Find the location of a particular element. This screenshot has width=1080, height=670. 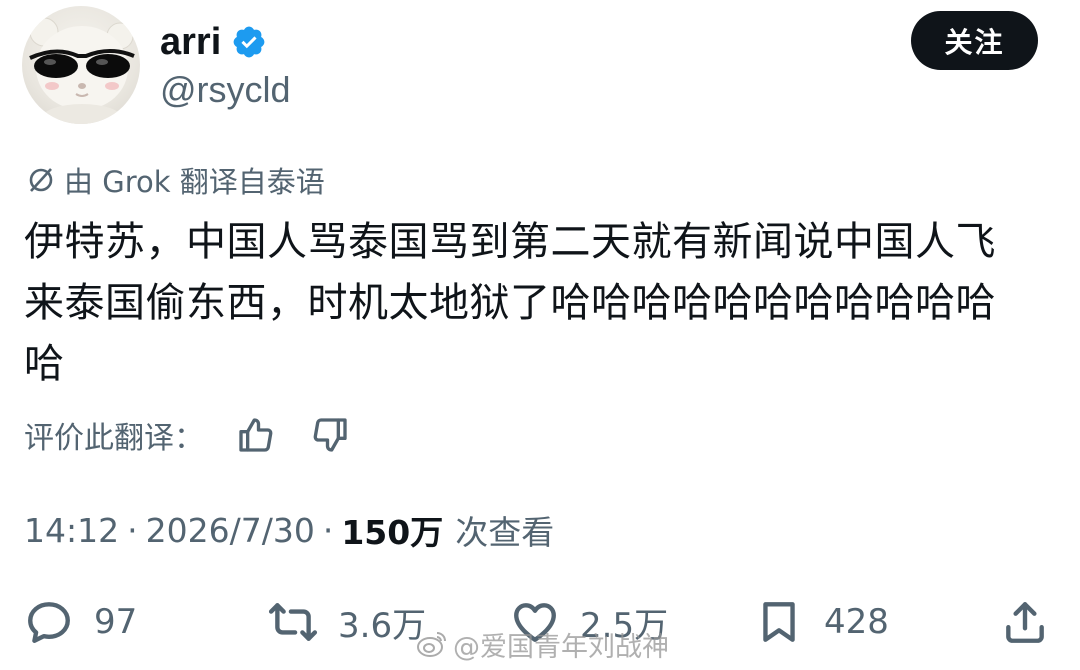

avatar-sunglasses-icon is located at coordinates (82, 70).